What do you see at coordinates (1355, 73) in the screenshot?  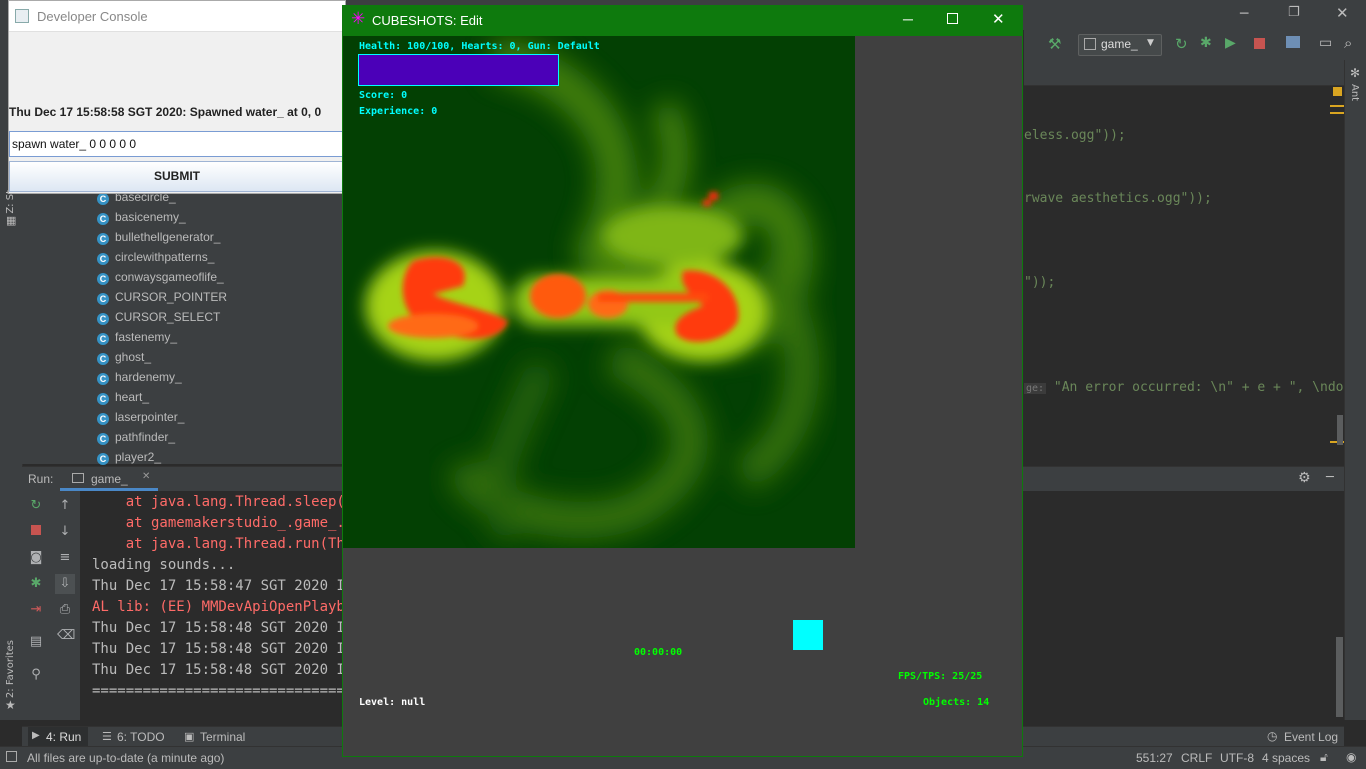 I see `ant-icon: ✻` at bounding box center [1355, 73].